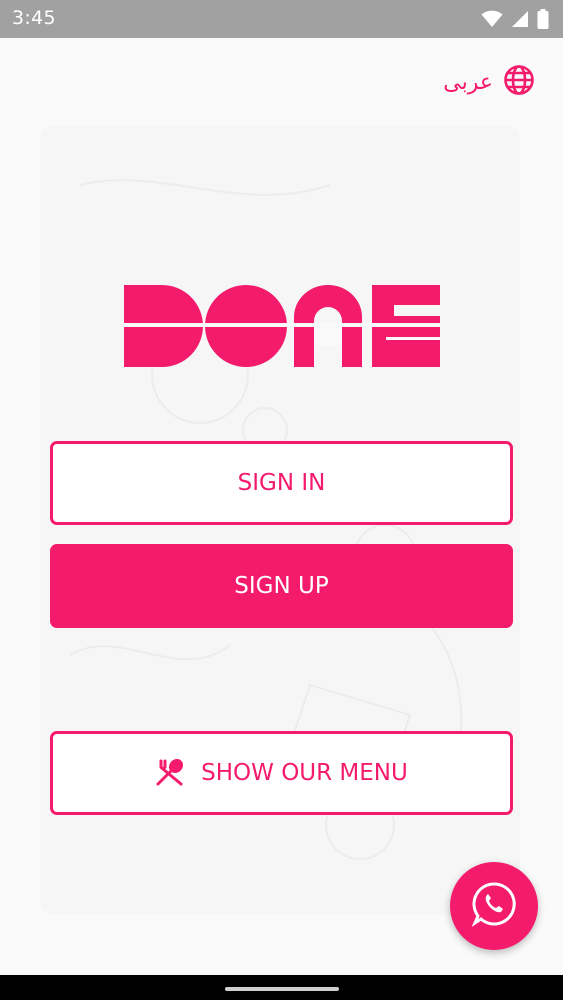 The width and height of the screenshot is (563, 1000). I want to click on status-time: 3:45, so click(34, 18).